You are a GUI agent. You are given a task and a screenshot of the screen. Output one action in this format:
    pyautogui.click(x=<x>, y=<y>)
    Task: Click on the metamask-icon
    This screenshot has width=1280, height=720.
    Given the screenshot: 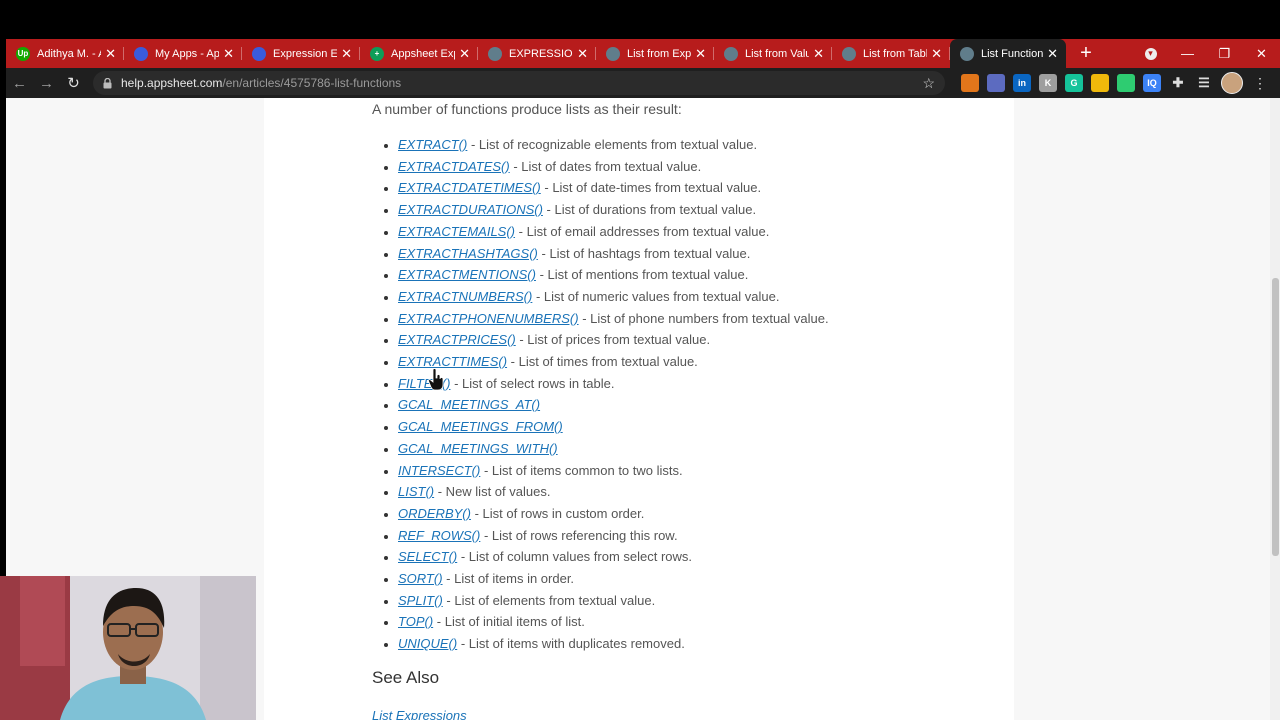 What is the action you would take?
    pyautogui.click(x=970, y=83)
    